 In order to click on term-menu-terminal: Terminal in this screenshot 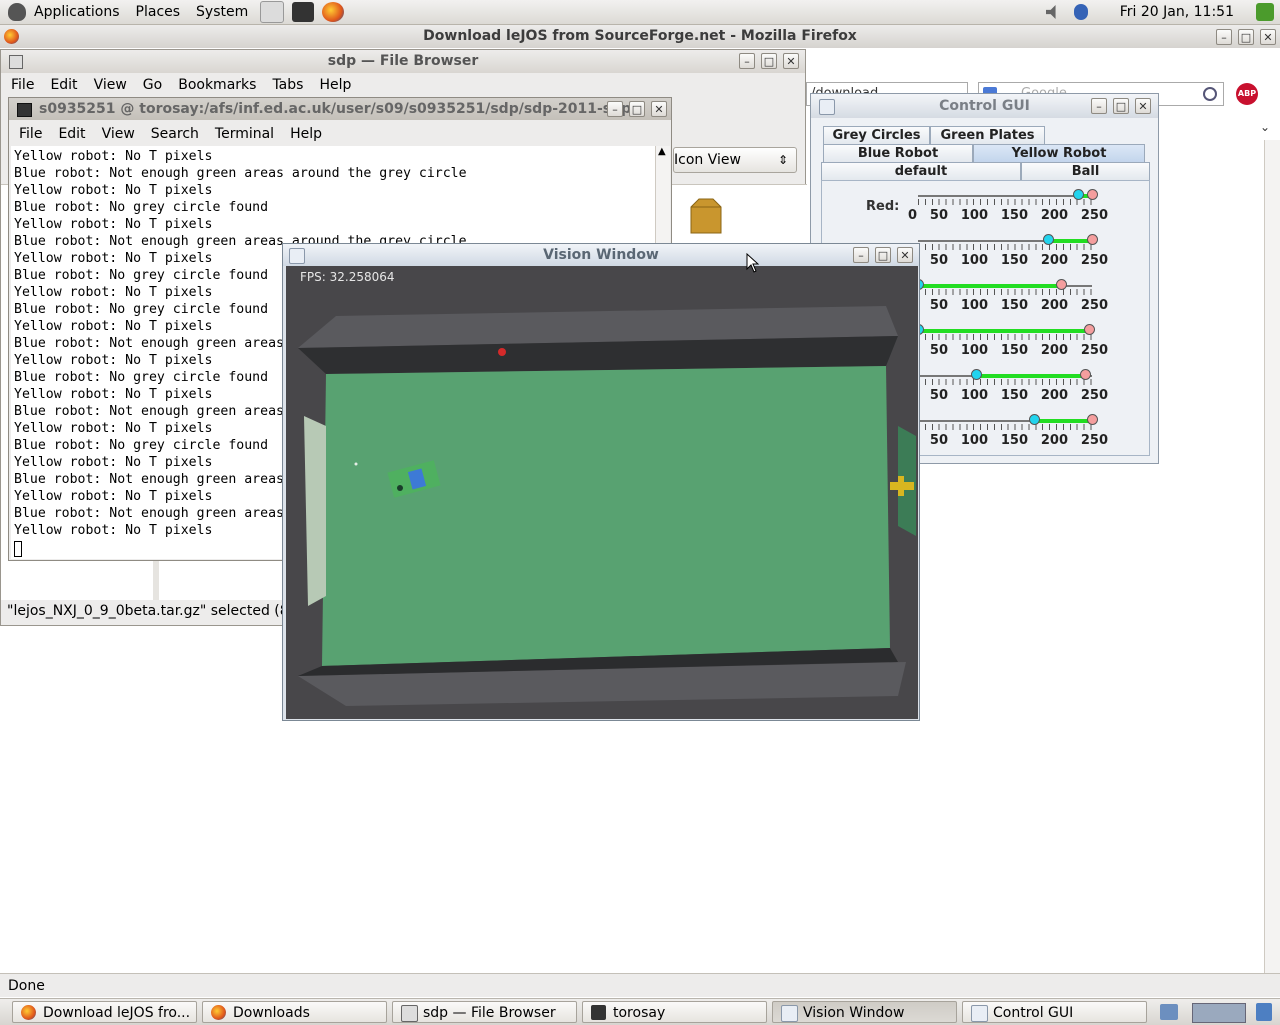, I will do `click(242, 134)`.